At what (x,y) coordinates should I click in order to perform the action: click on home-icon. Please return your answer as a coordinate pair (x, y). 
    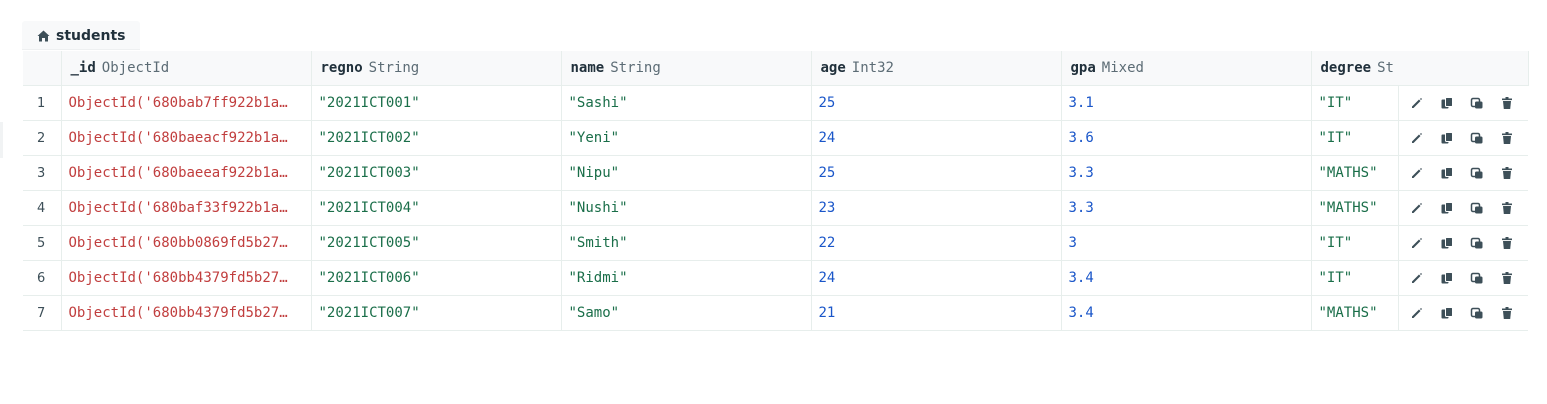
    Looking at the image, I should click on (43, 36).